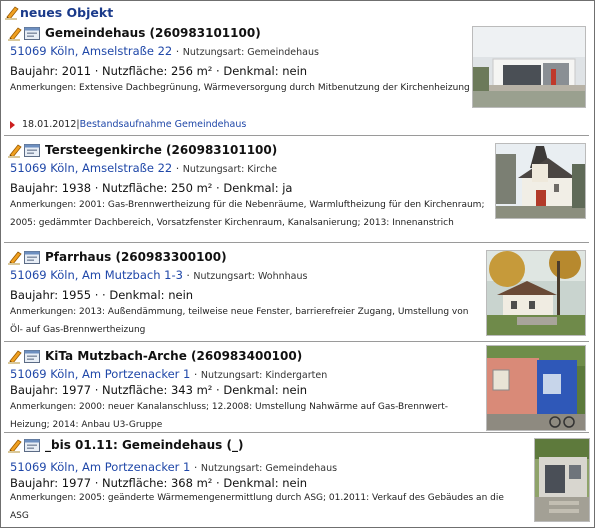 This screenshot has width=595, height=528. Describe the element at coordinates (536, 293) in the screenshot. I see `parsonage-photo` at that location.